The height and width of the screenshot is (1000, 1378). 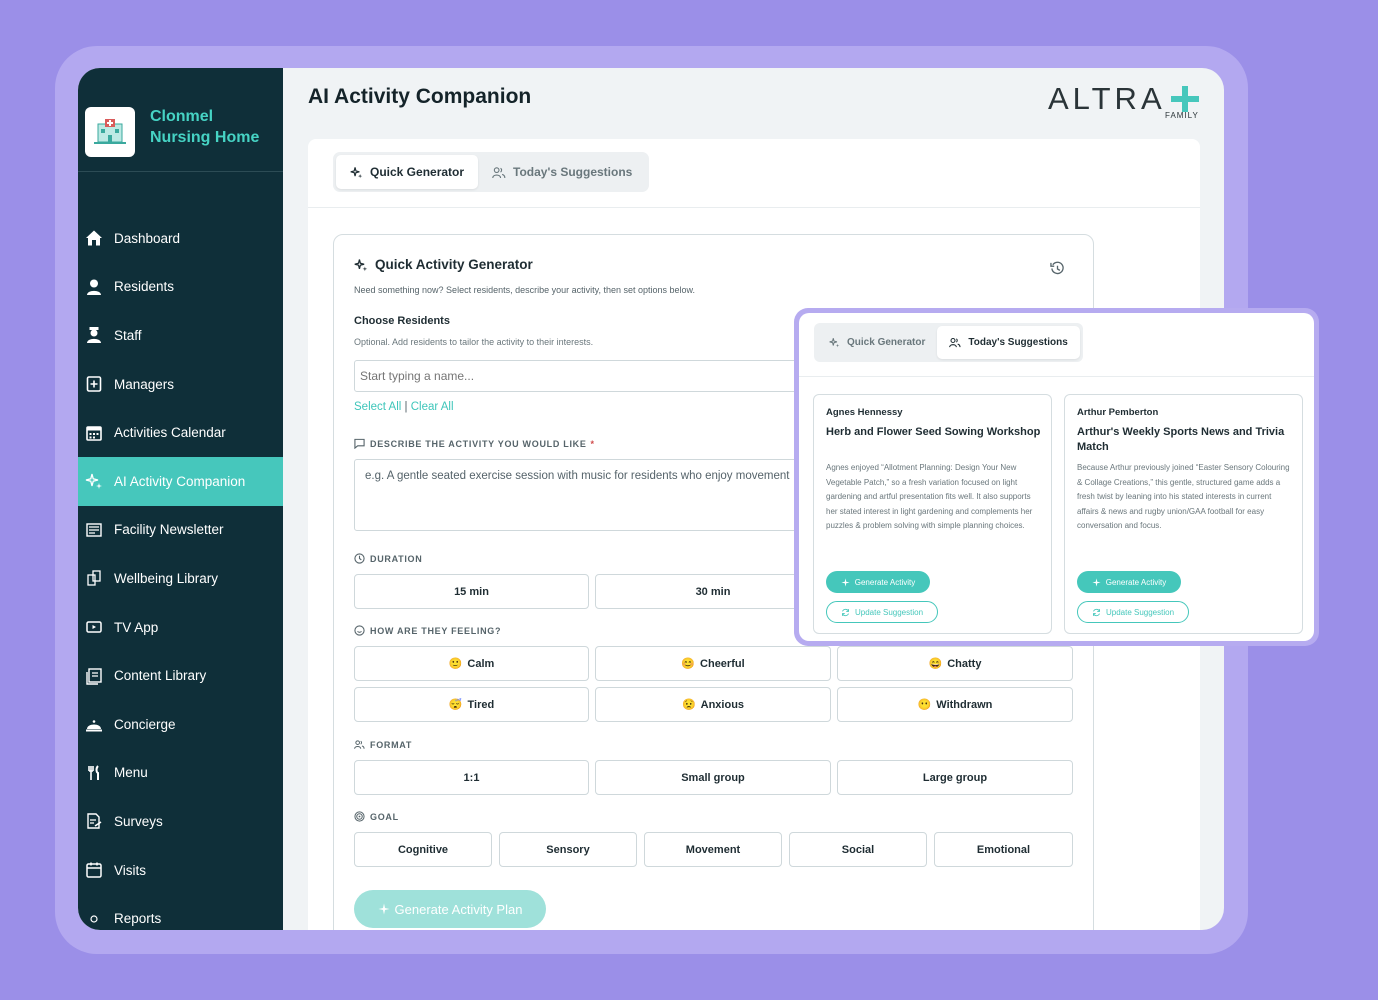 What do you see at coordinates (1003, 849) in the screenshot?
I see `goal-emotional-button: Emotional` at bounding box center [1003, 849].